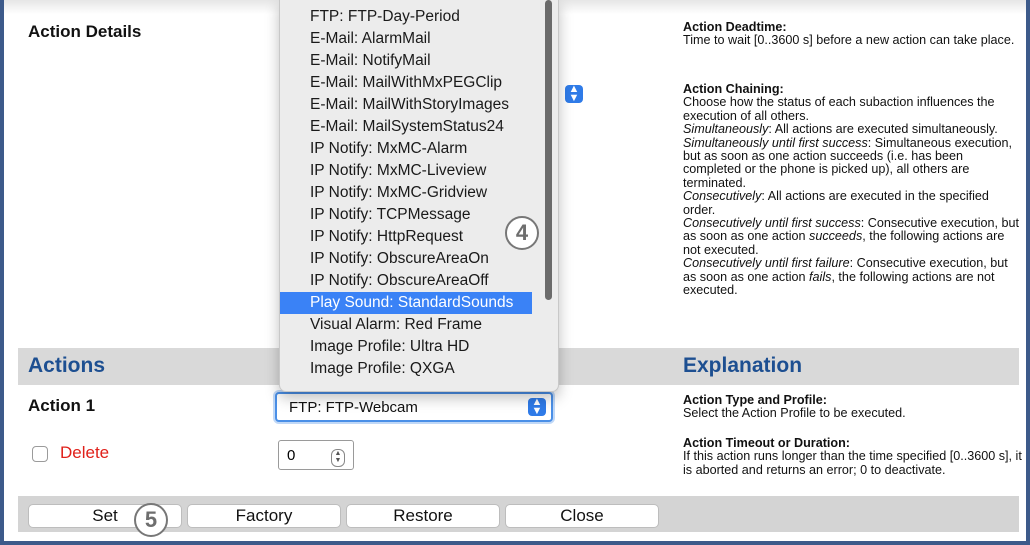 This screenshot has height=545, width=1030. Describe the element at coordinates (522, 233) in the screenshot. I see `step-4-badge: 4` at that location.